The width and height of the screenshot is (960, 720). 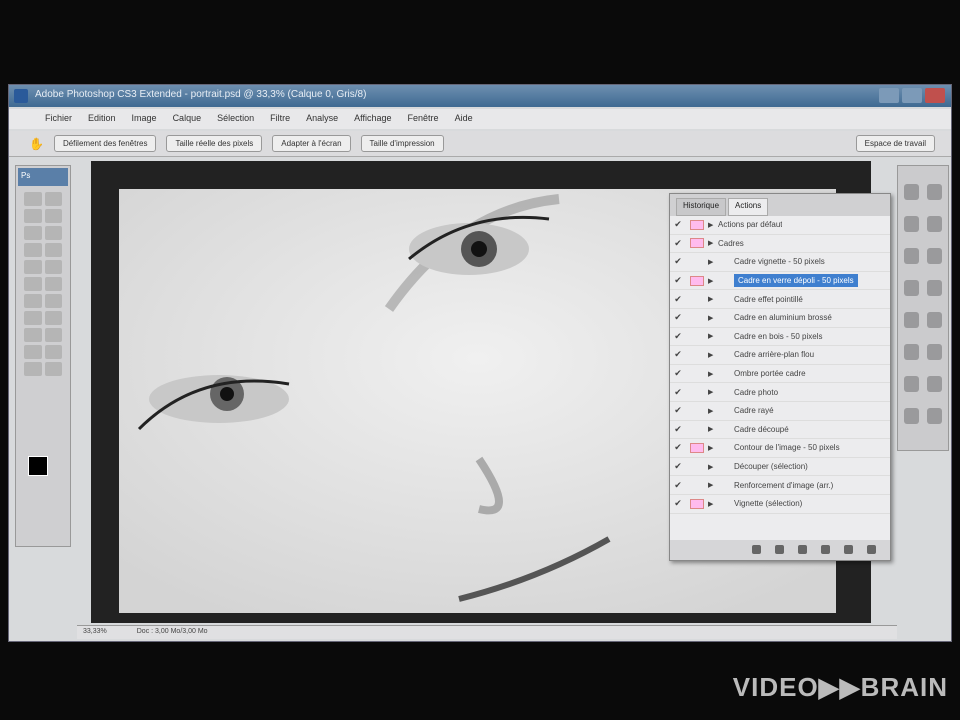 What do you see at coordinates (780, 467) in the screenshot?
I see `action-row: ✔ ▶ Découper (sélection)` at bounding box center [780, 467].